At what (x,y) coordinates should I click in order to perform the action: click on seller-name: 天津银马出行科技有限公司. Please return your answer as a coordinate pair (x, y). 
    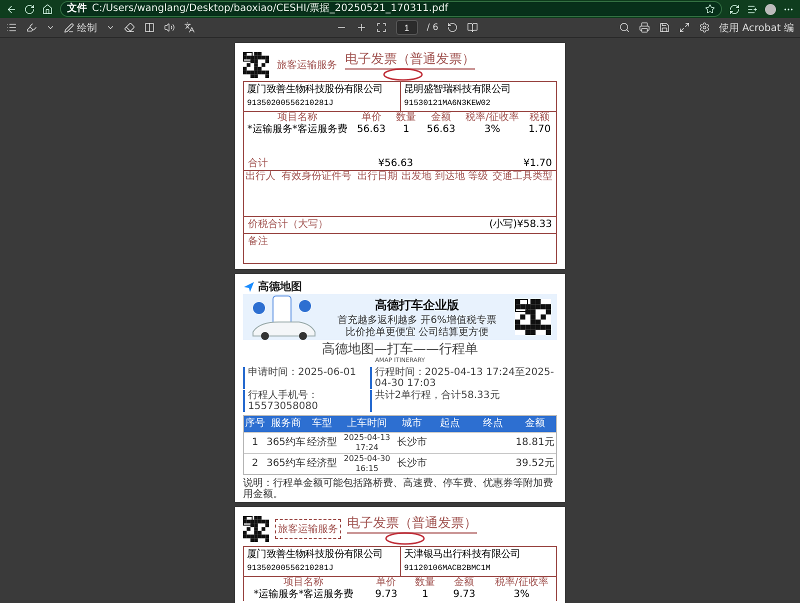
    Looking at the image, I should click on (463, 555).